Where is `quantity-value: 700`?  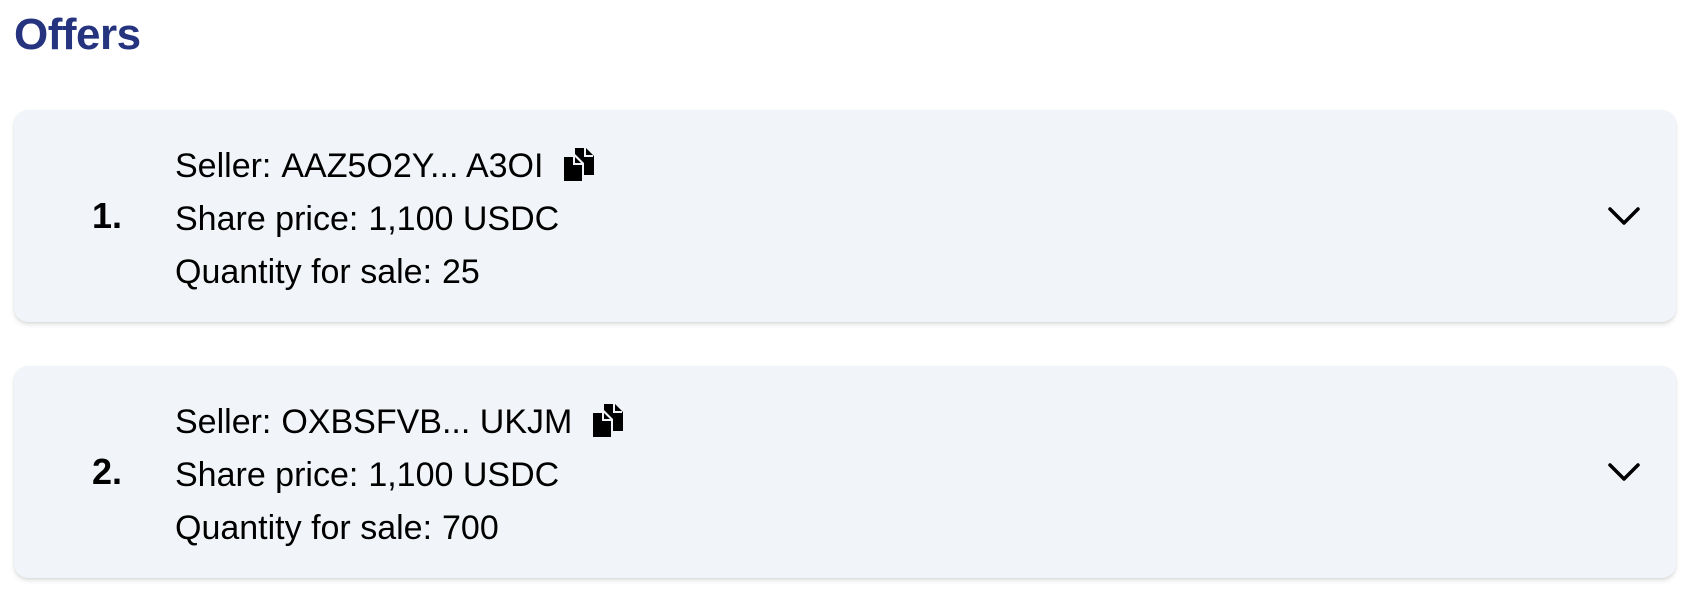 quantity-value: 700 is located at coordinates (470, 528).